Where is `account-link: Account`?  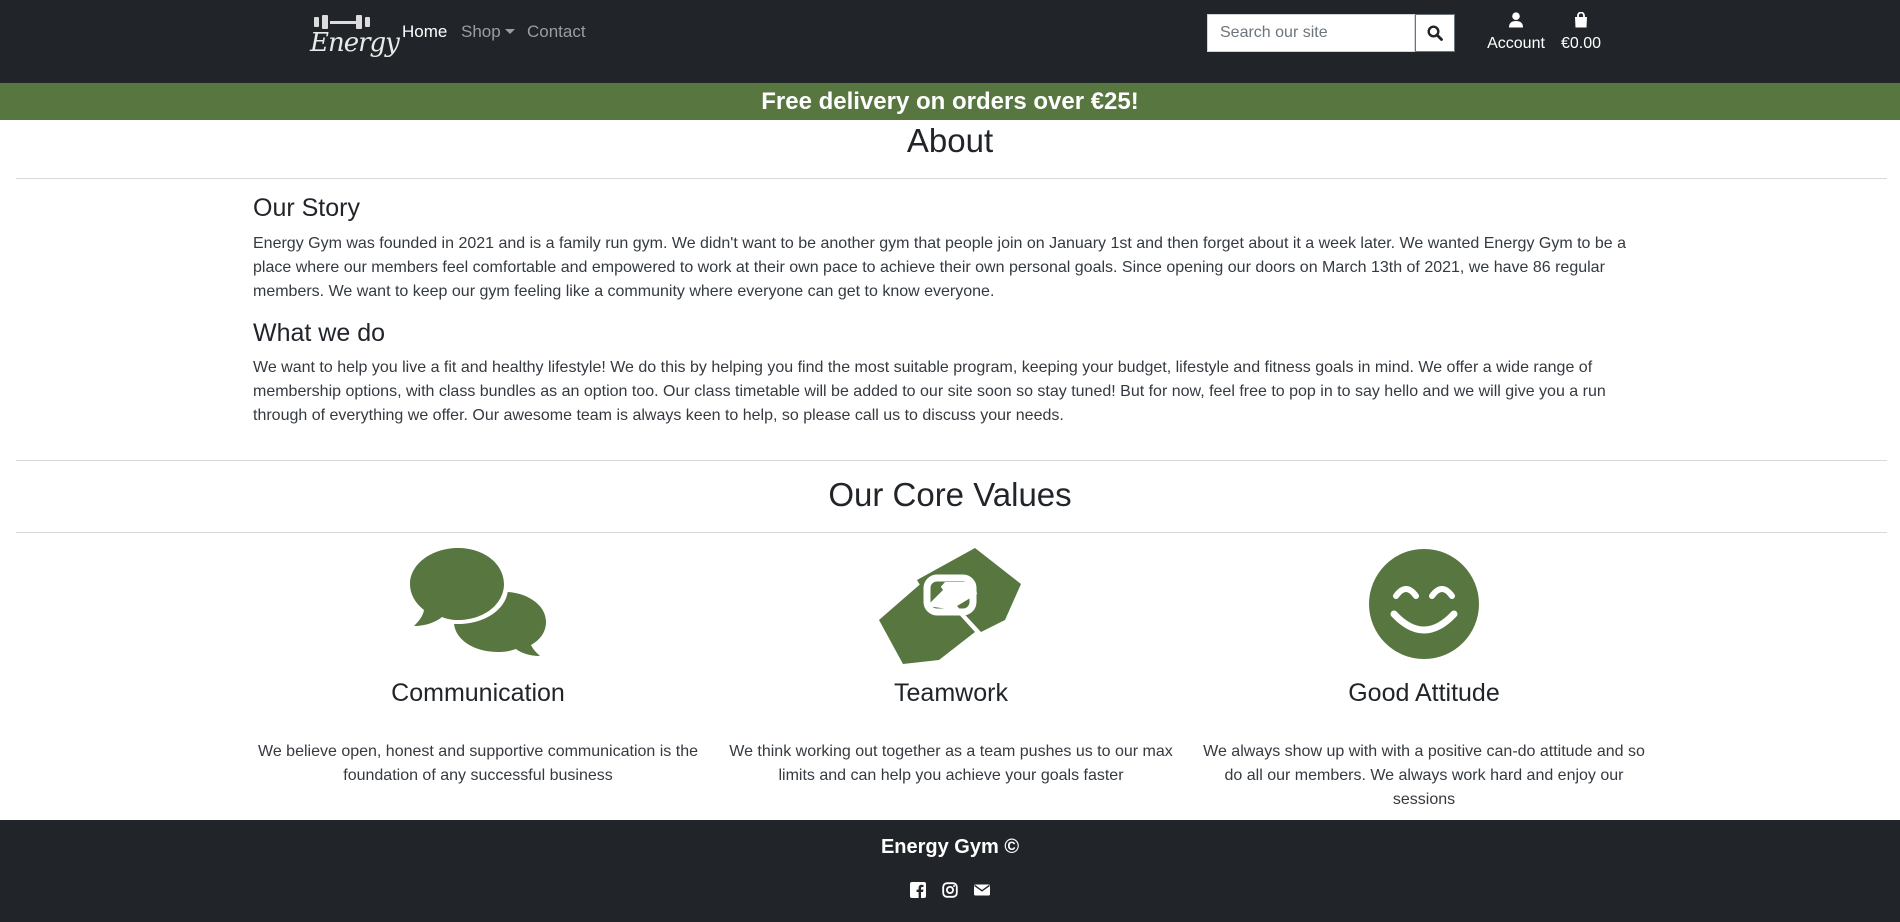 account-link: Account is located at coordinates (1516, 32).